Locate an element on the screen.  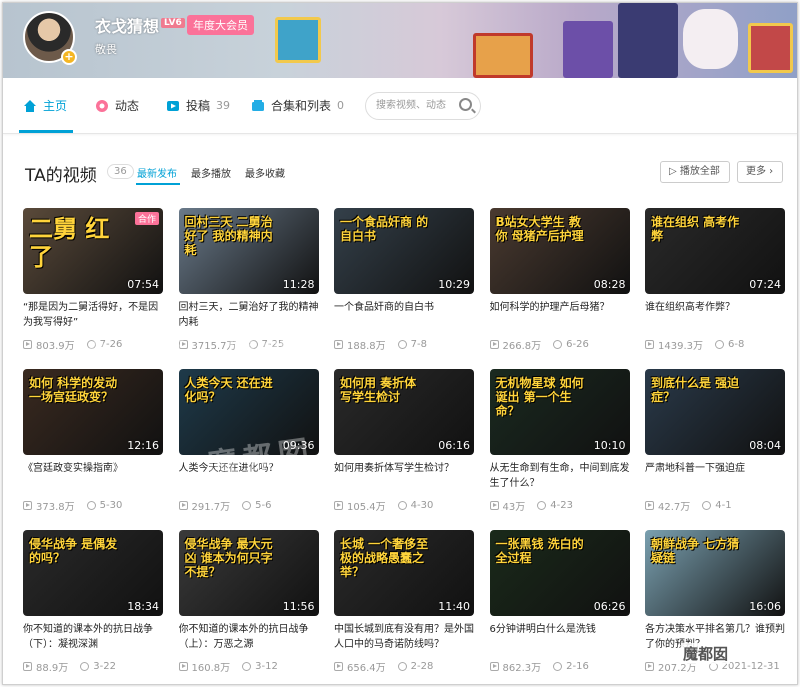
video-title: 你不知道的课本外的抗日战争（下）：凝视深渊 is located at coordinates (93, 637).